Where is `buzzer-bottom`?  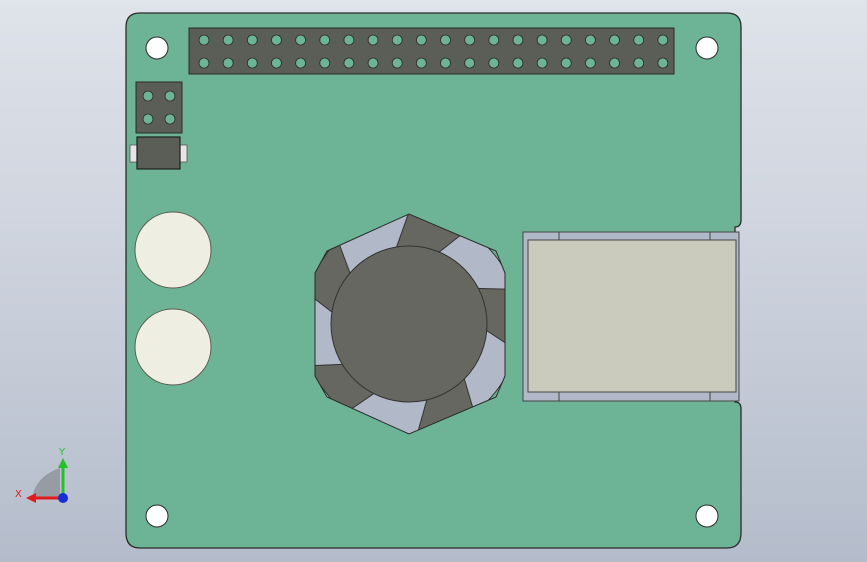 buzzer-bottom is located at coordinates (173, 347).